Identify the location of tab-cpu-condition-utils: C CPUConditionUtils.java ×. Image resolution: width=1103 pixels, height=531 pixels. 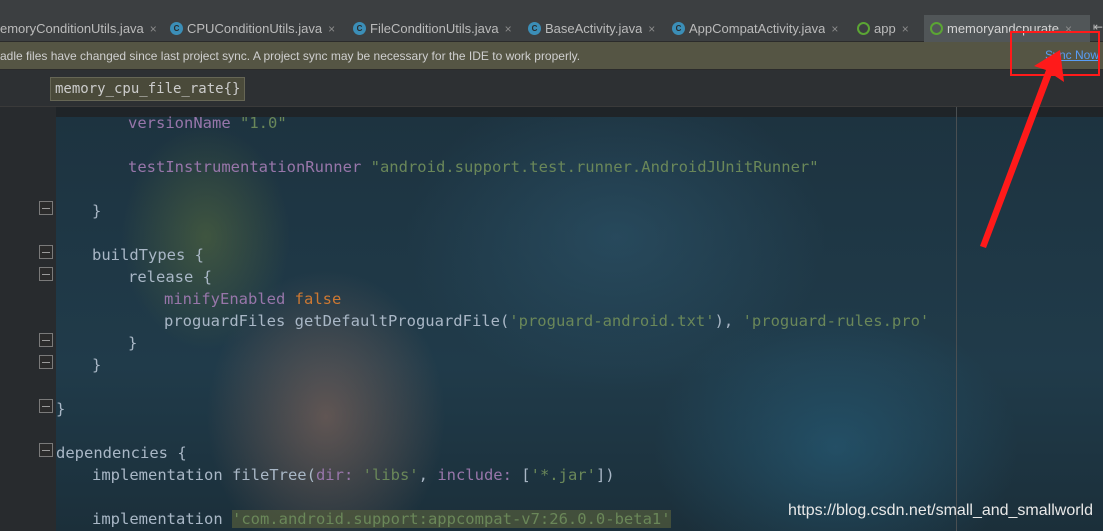
(256, 28).